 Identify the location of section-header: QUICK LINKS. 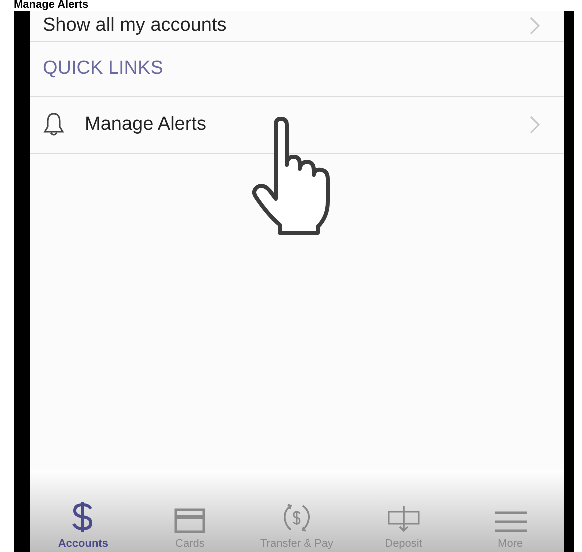
(103, 69).